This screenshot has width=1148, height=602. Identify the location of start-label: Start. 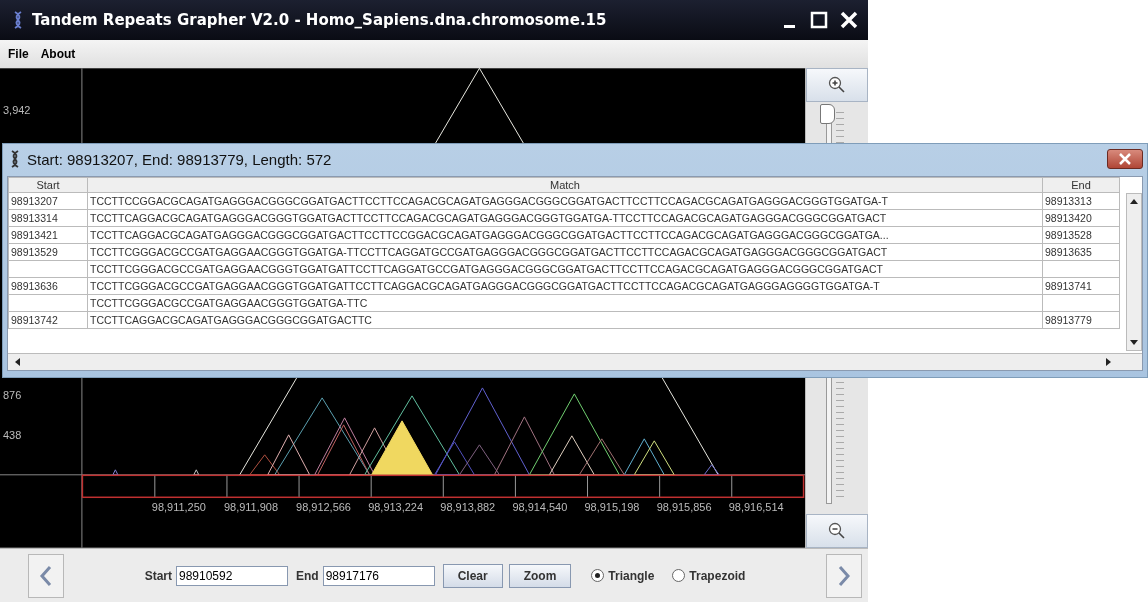
(158, 575).